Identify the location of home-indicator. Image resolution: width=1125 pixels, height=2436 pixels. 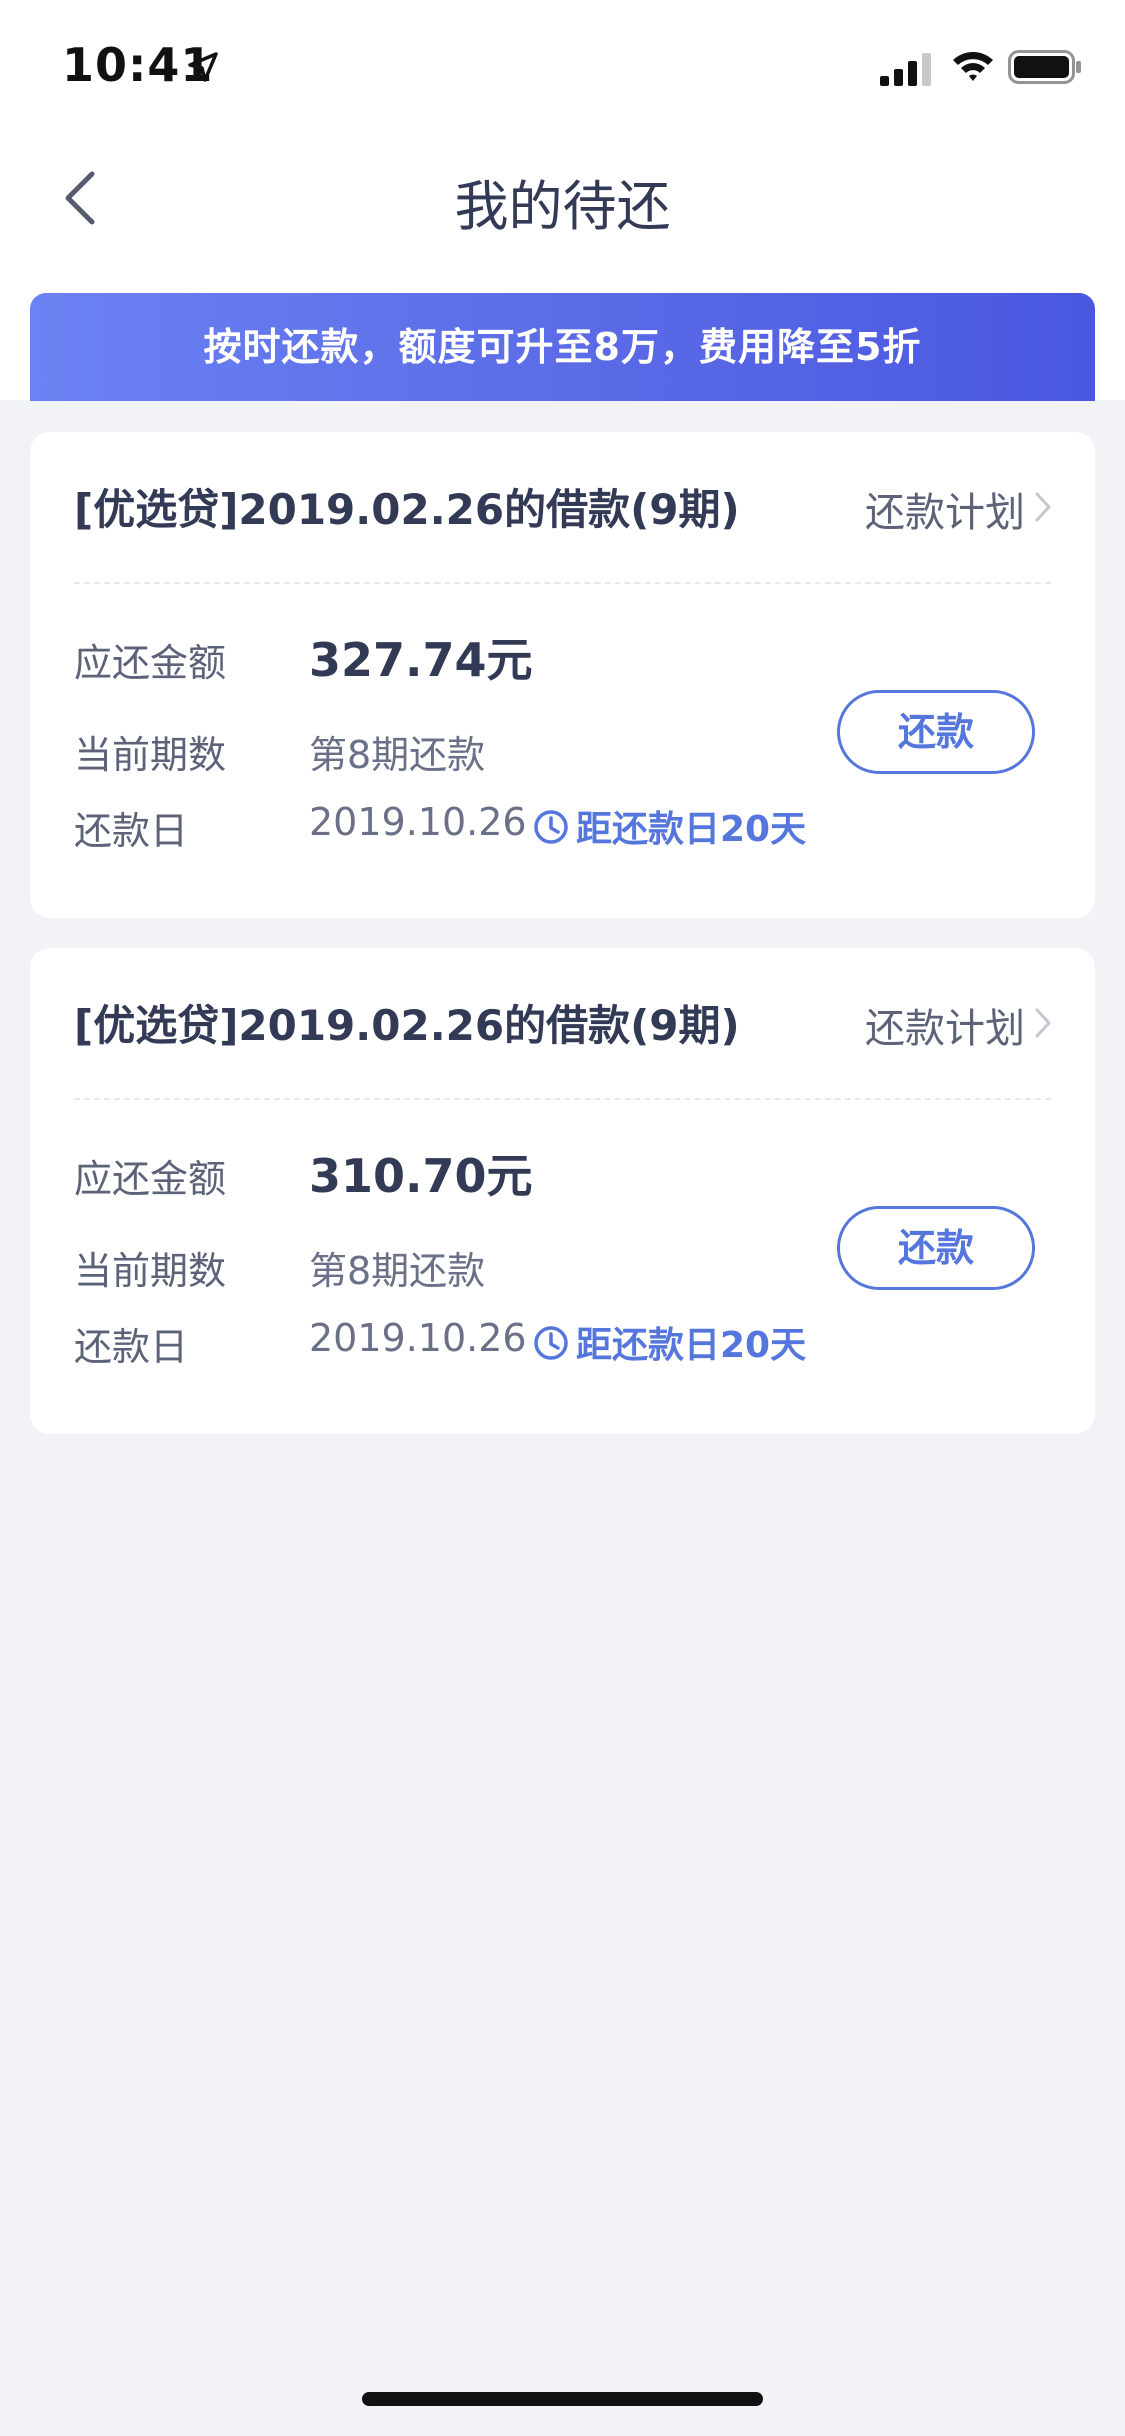
(562, 2399).